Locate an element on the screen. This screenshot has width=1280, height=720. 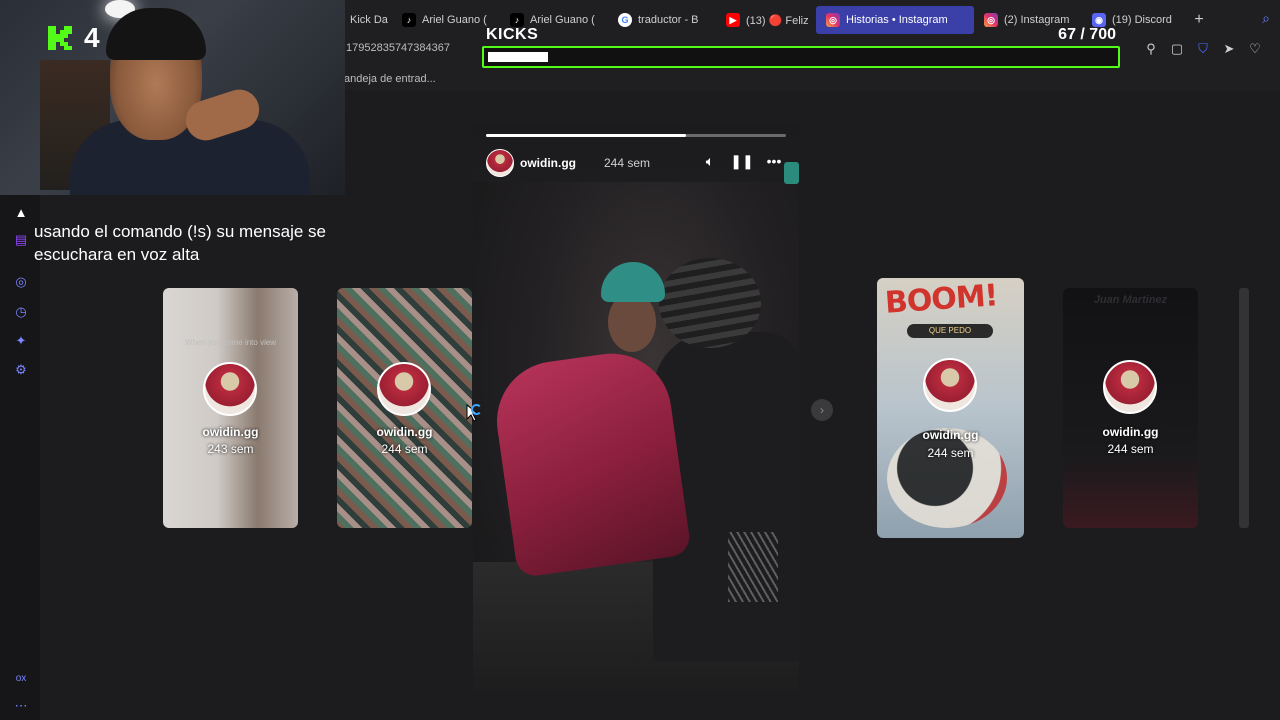
story-cap is located at coordinates (633, 282).